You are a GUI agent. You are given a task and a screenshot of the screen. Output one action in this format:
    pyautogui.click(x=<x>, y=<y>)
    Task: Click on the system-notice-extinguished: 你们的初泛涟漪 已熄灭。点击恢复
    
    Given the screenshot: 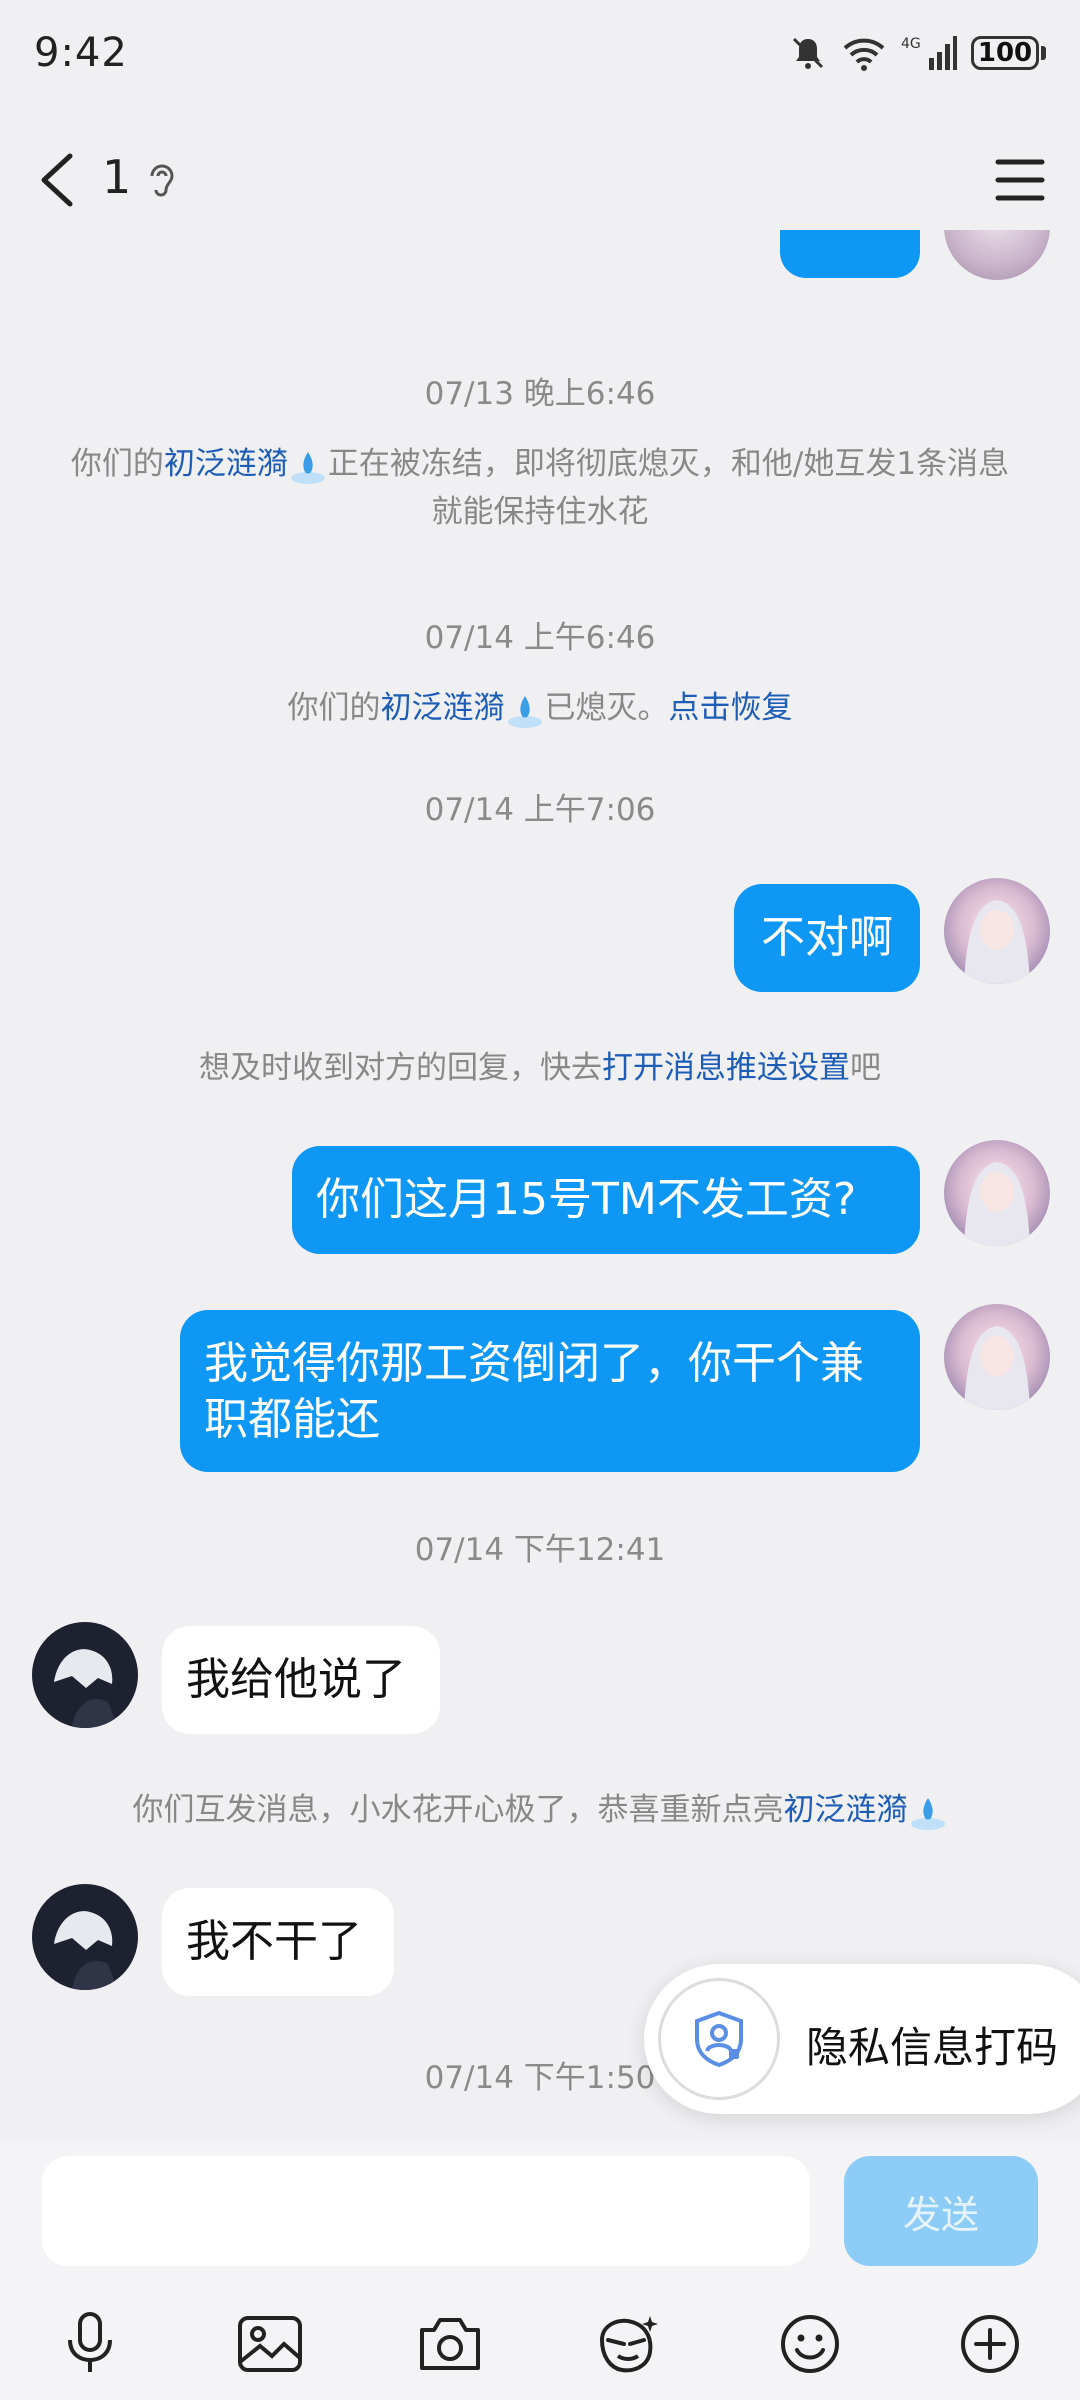 What is the action you would take?
    pyautogui.click(x=540, y=708)
    